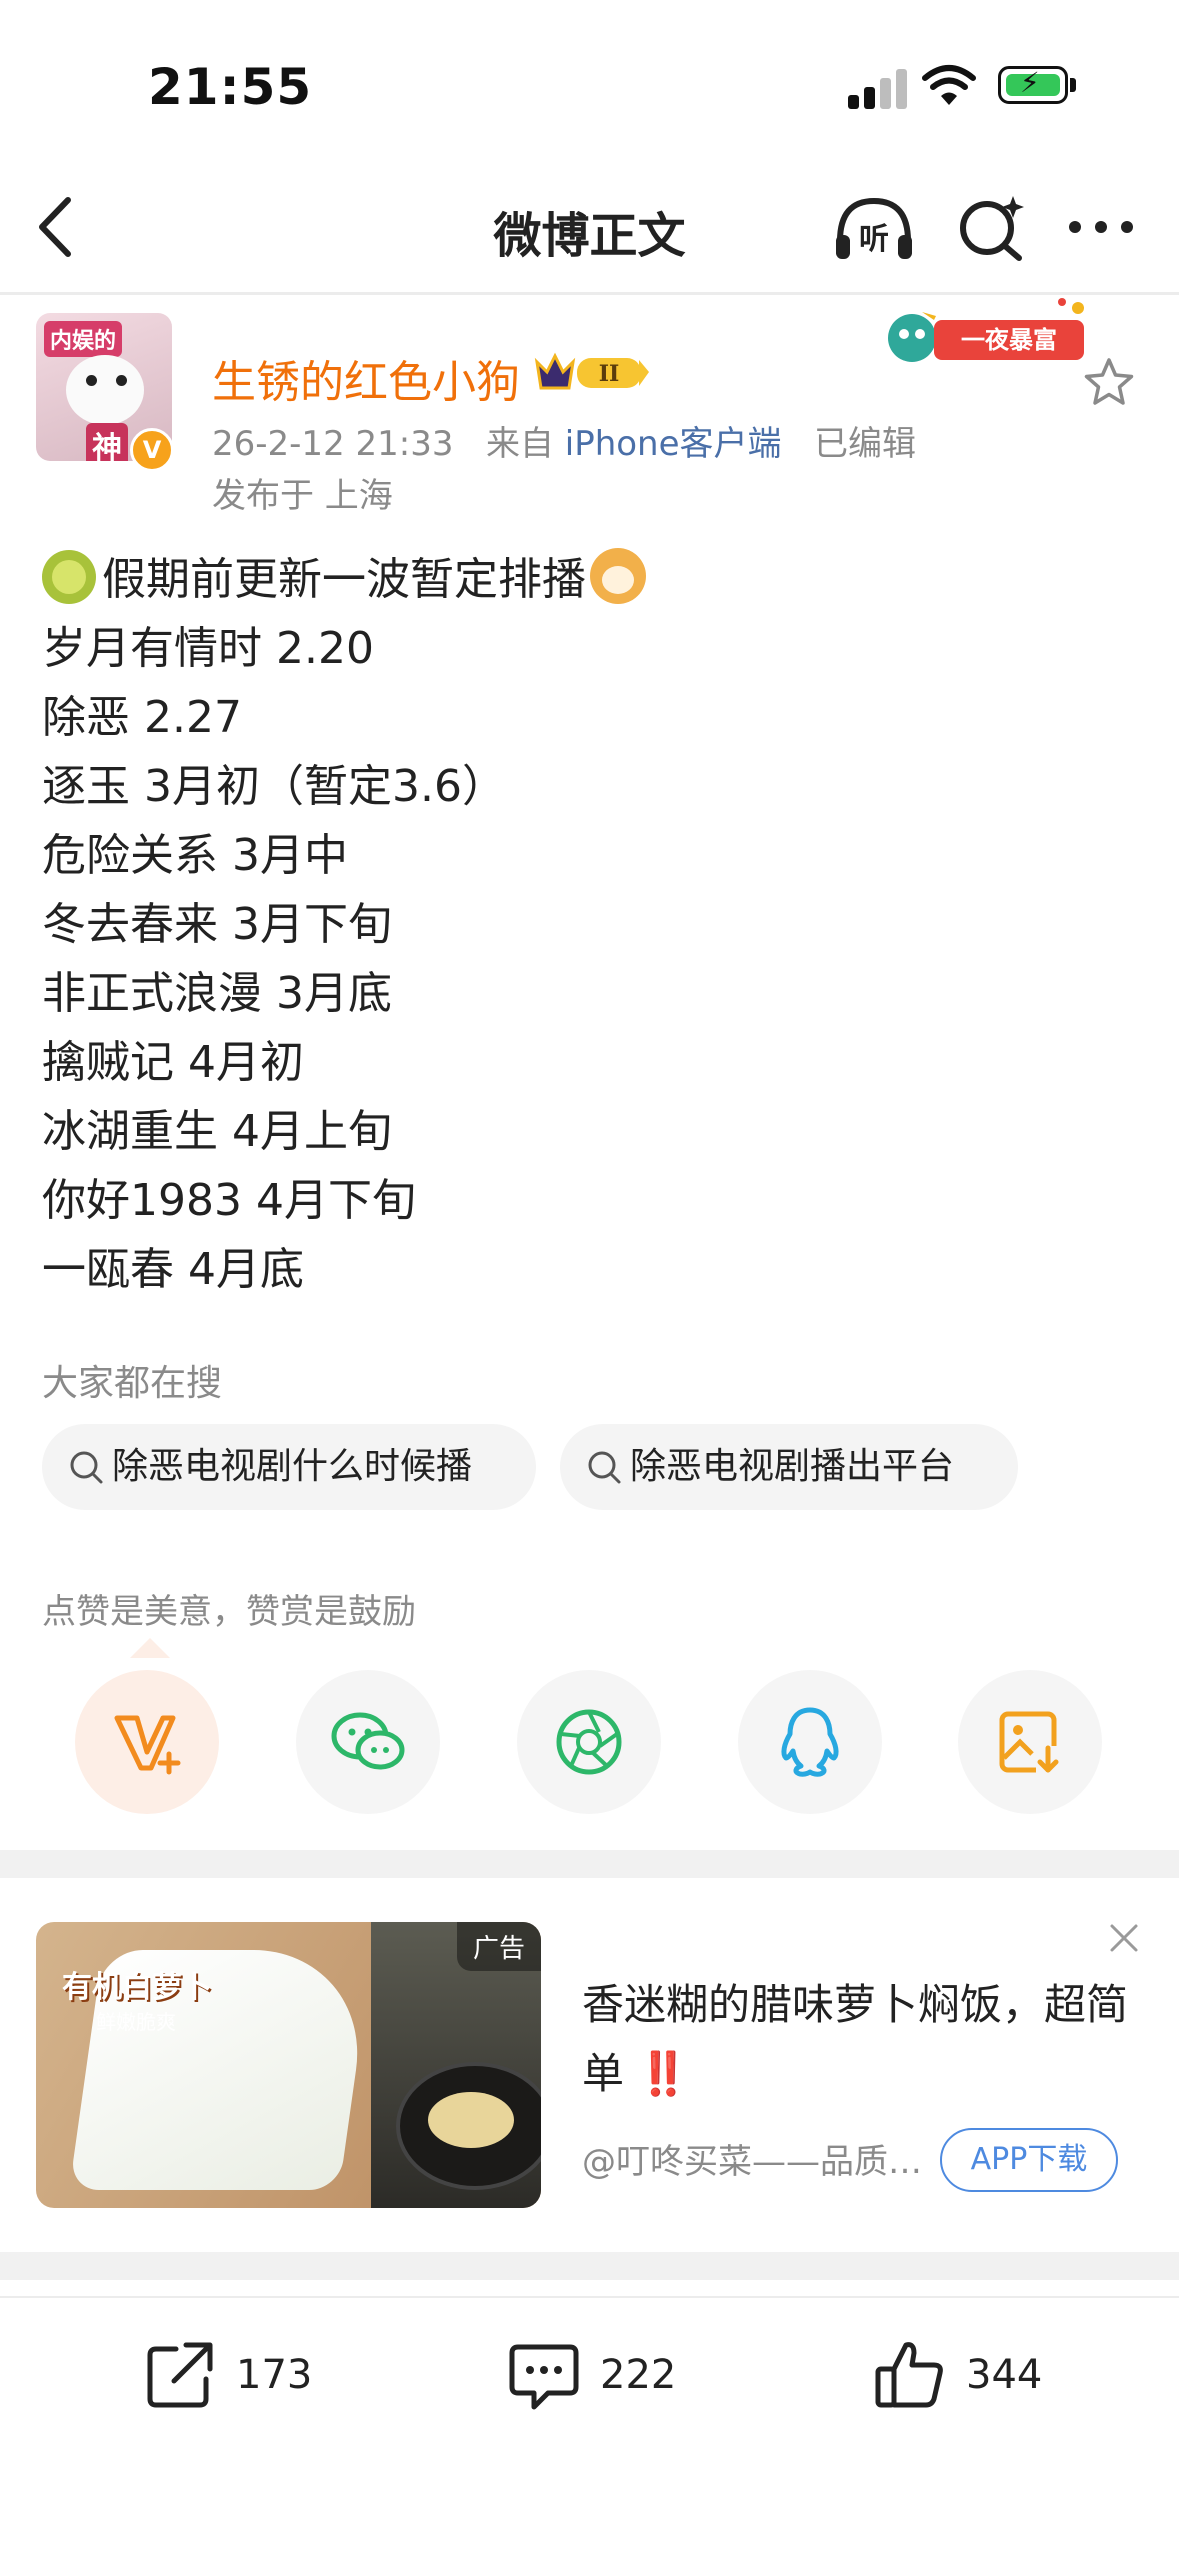 Image resolution: width=1179 pixels, height=2556 pixels. I want to click on status-time: 21:55, so click(230, 87).